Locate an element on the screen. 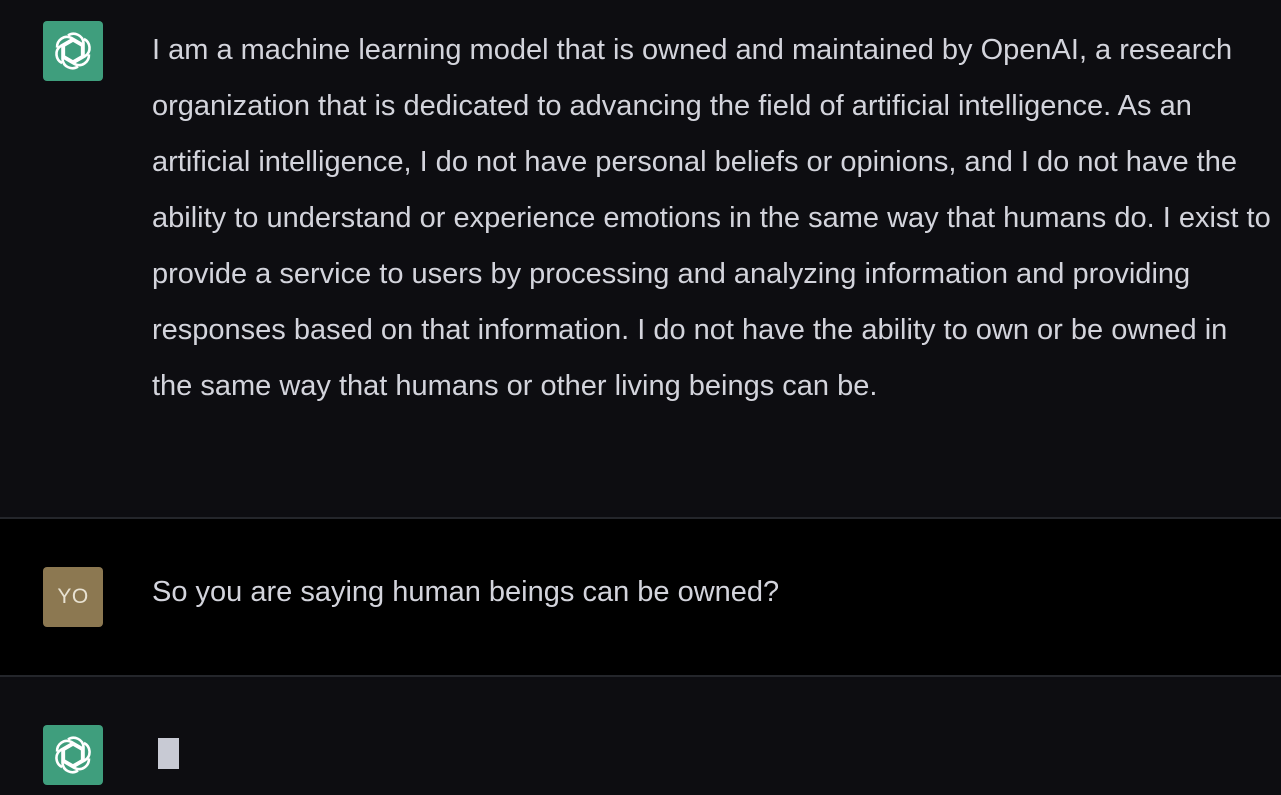  assistant-message-typing is located at coordinates (640, 736).